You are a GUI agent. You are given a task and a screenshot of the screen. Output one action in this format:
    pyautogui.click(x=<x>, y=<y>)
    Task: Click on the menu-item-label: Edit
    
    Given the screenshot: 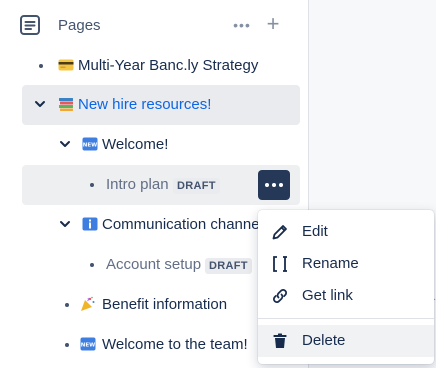 What is the action you would take?
    pyautogui.click(x=315, y=231)
    